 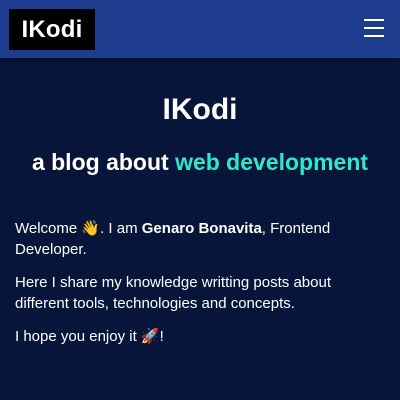 I want to click on welcome-prefix: Welcome 👋. I am, so click(x=78, y=228).